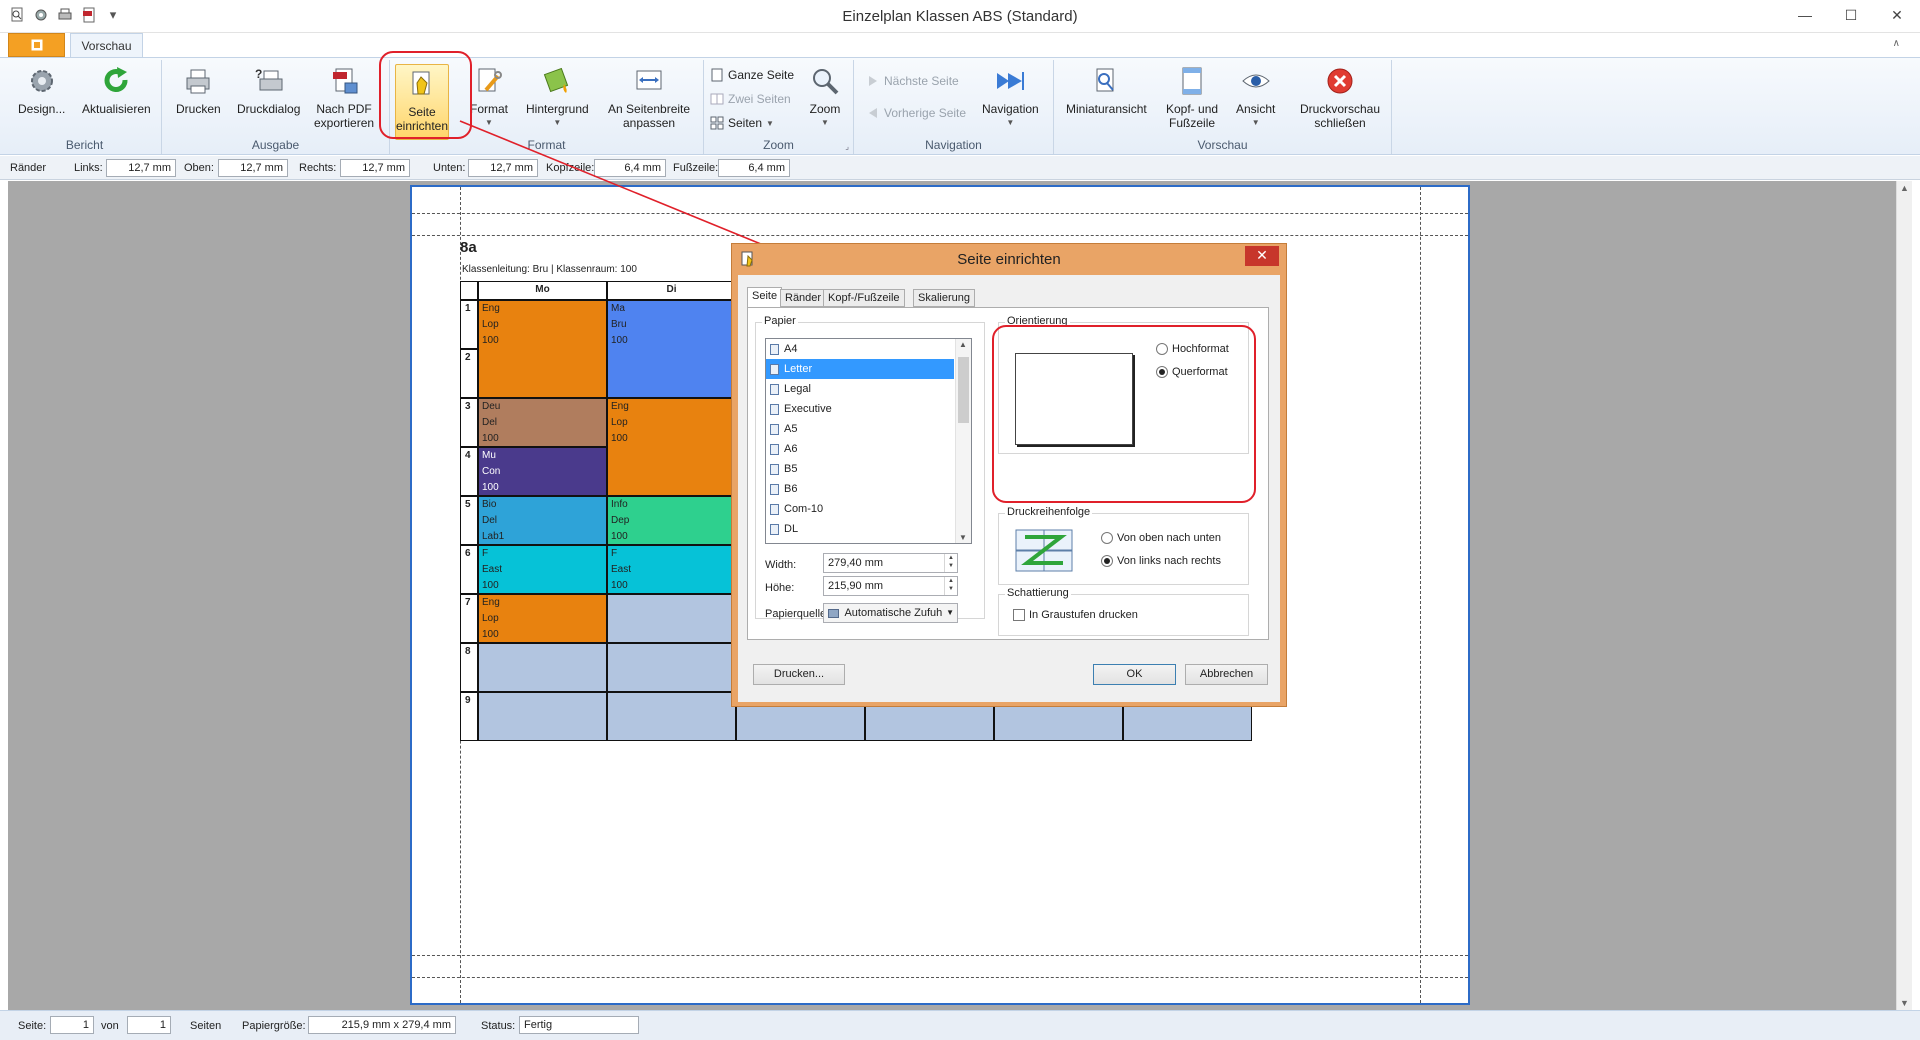 This screenshot has width=1920, height=1040. Describe the element at coordinates (873, 81) in the screenshot. I see `next-page-icon` at that location.